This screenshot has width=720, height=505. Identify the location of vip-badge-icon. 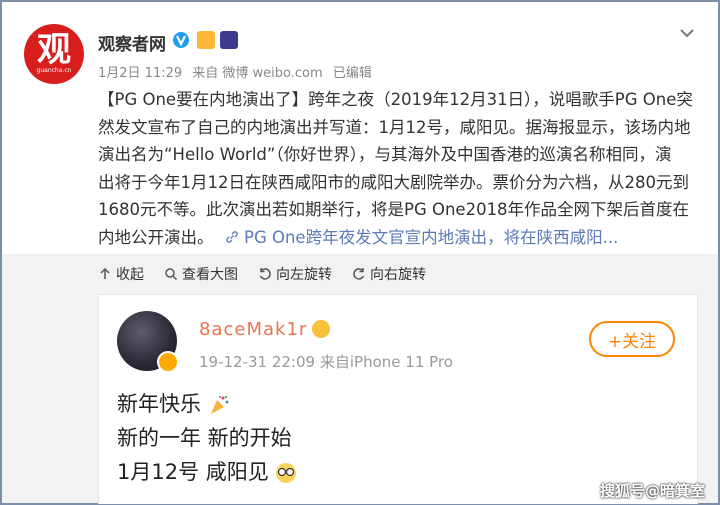
(206, 40).